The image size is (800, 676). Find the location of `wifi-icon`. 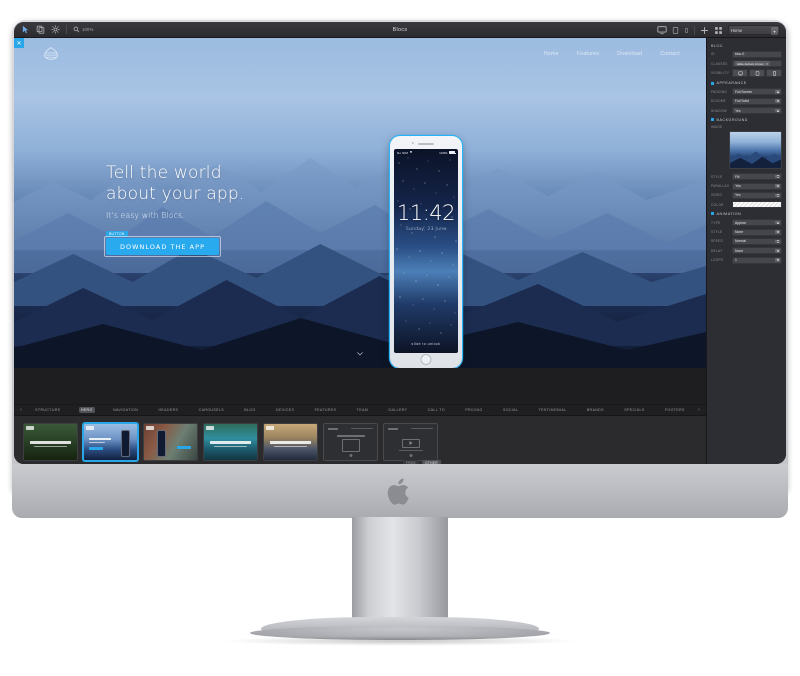

wifi-icon is located at coordinates (411, 152).